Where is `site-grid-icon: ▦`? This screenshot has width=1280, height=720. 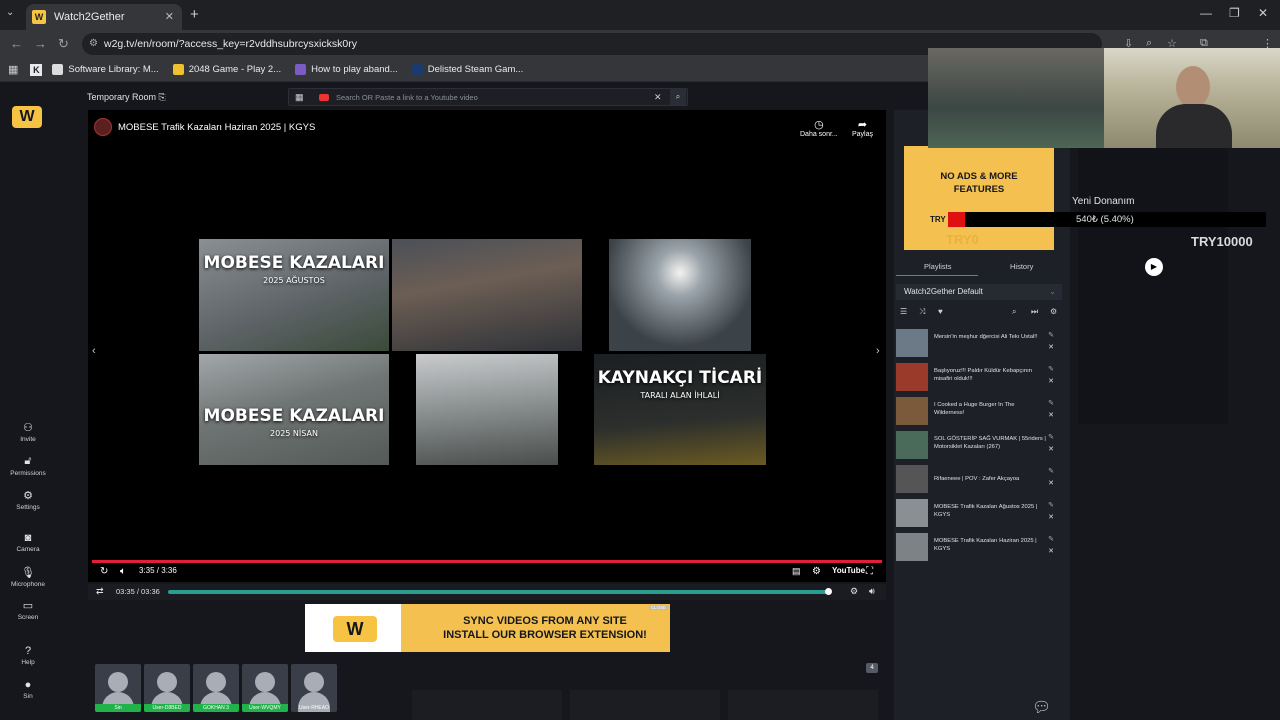 site-grid-icon: ▦ is located at coordinates (299, 97).